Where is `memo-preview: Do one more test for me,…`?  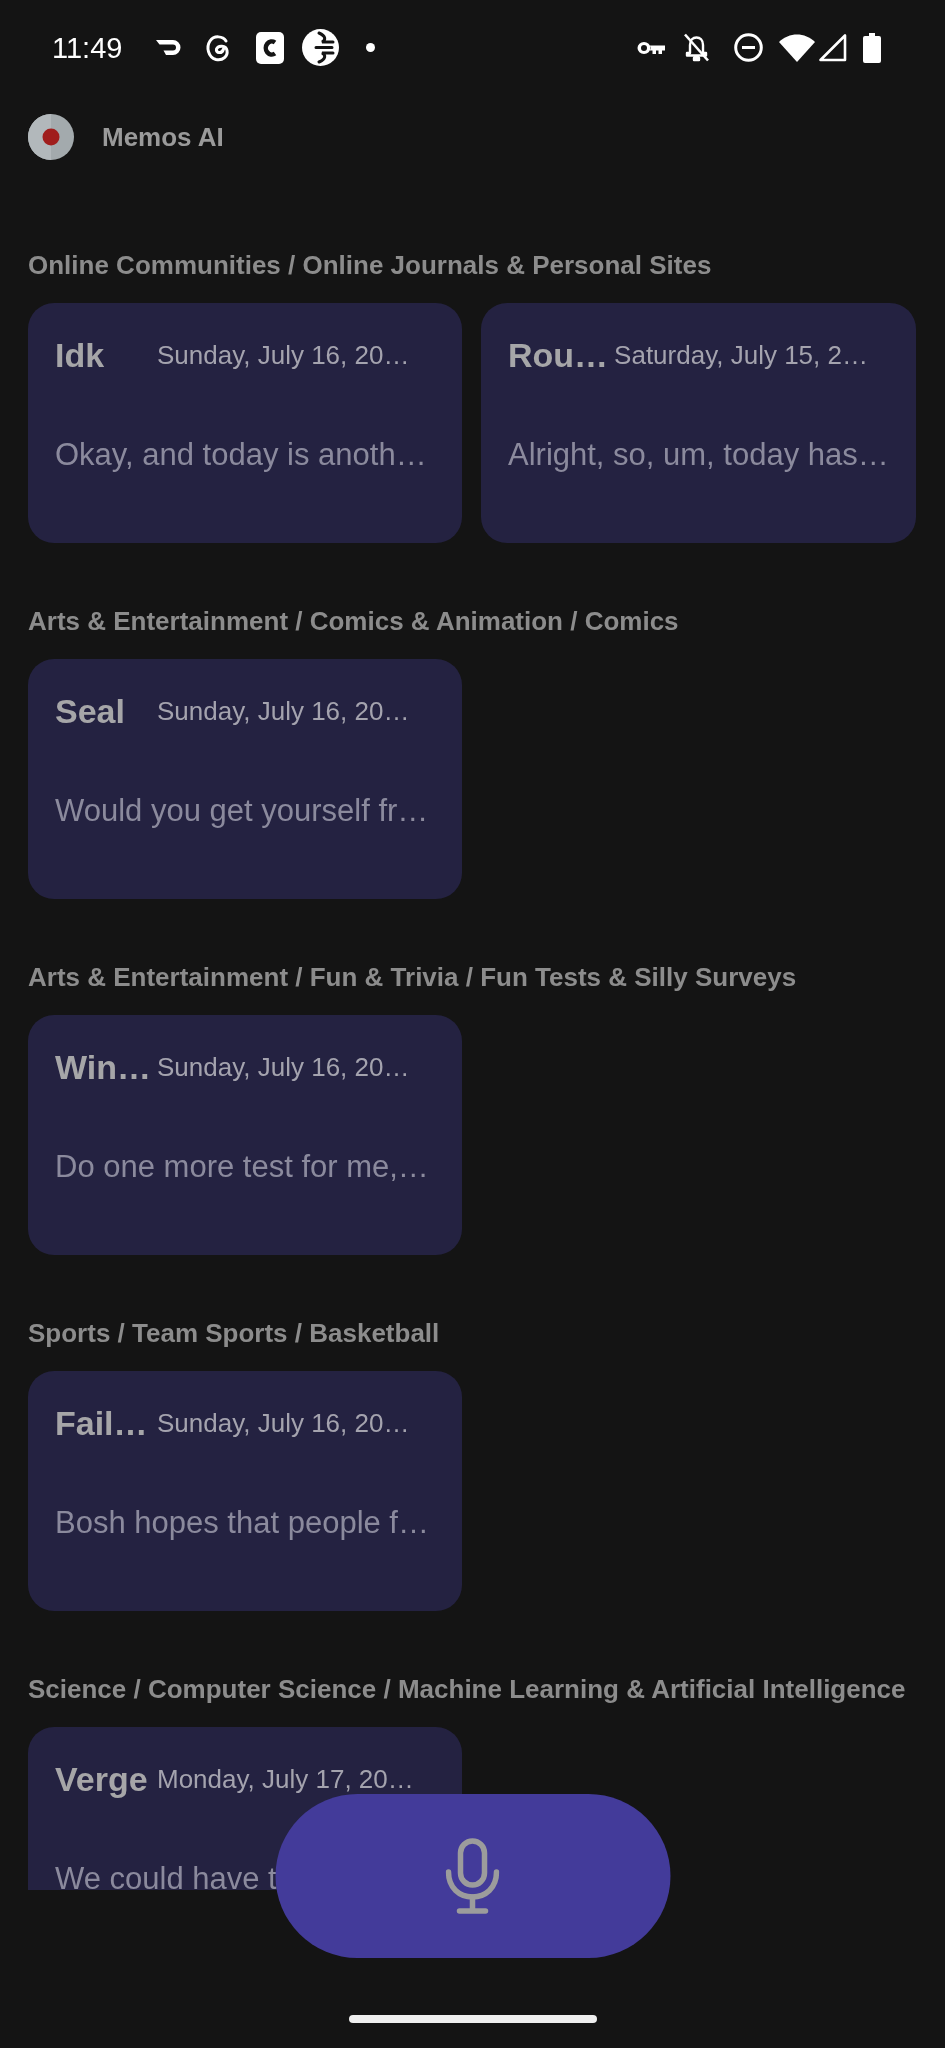
memo-preview: Do one more test for me,… is located at coordinates (242, 1167).